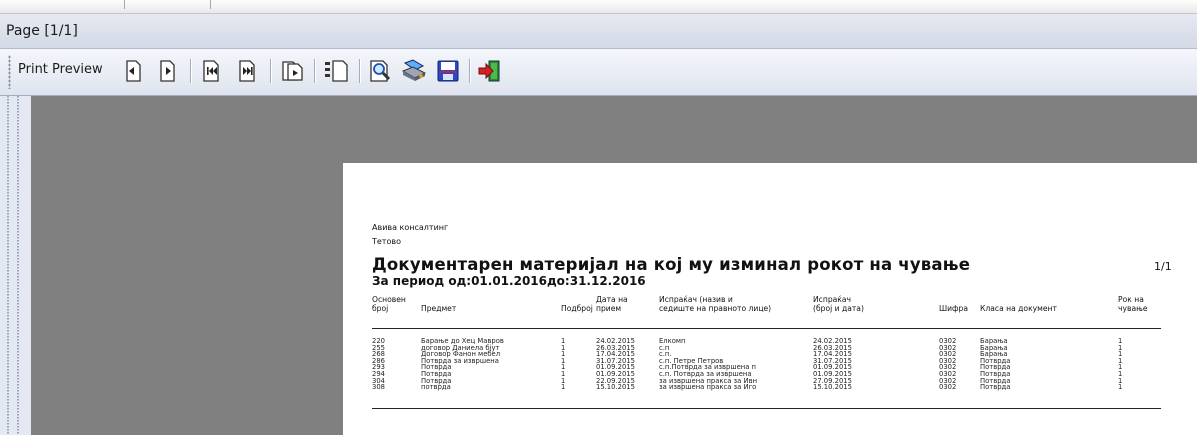 The height and width of the screenshot is (435, 1197). I want to click on first-page-icon, so click(211, 71).